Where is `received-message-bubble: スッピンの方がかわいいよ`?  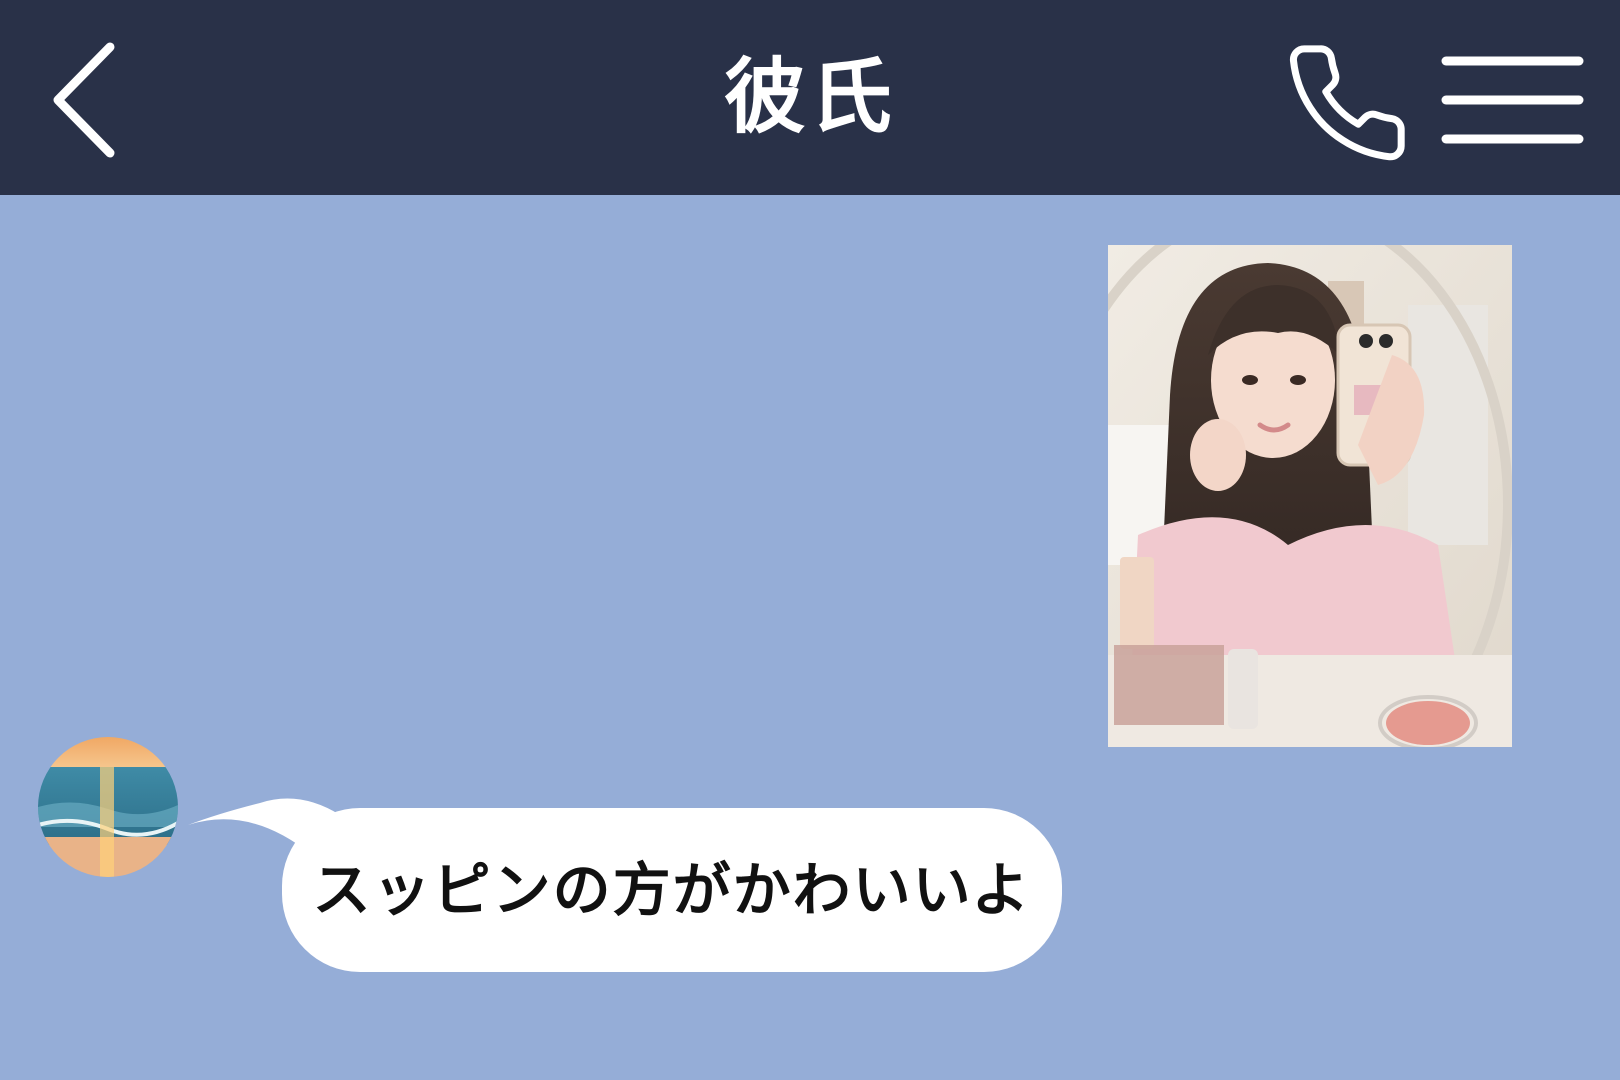 received-message-bubble: スッピンの方がかわいいよ is located at coordinates (672, 890).